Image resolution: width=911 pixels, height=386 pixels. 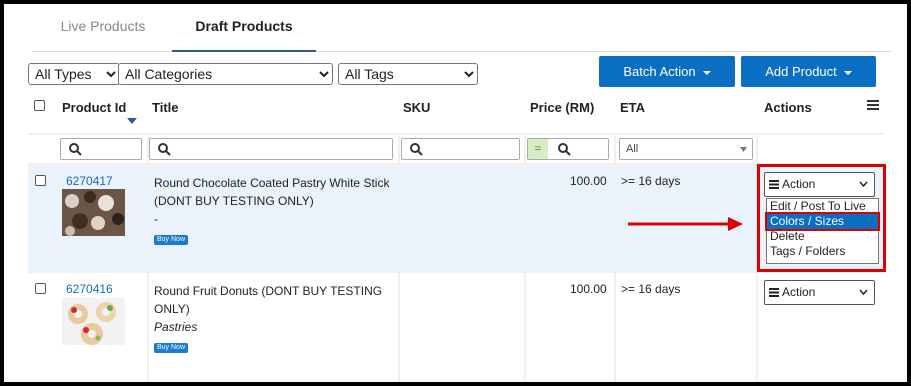 I want to click on pastry-photo, so click(x=93, y=212).